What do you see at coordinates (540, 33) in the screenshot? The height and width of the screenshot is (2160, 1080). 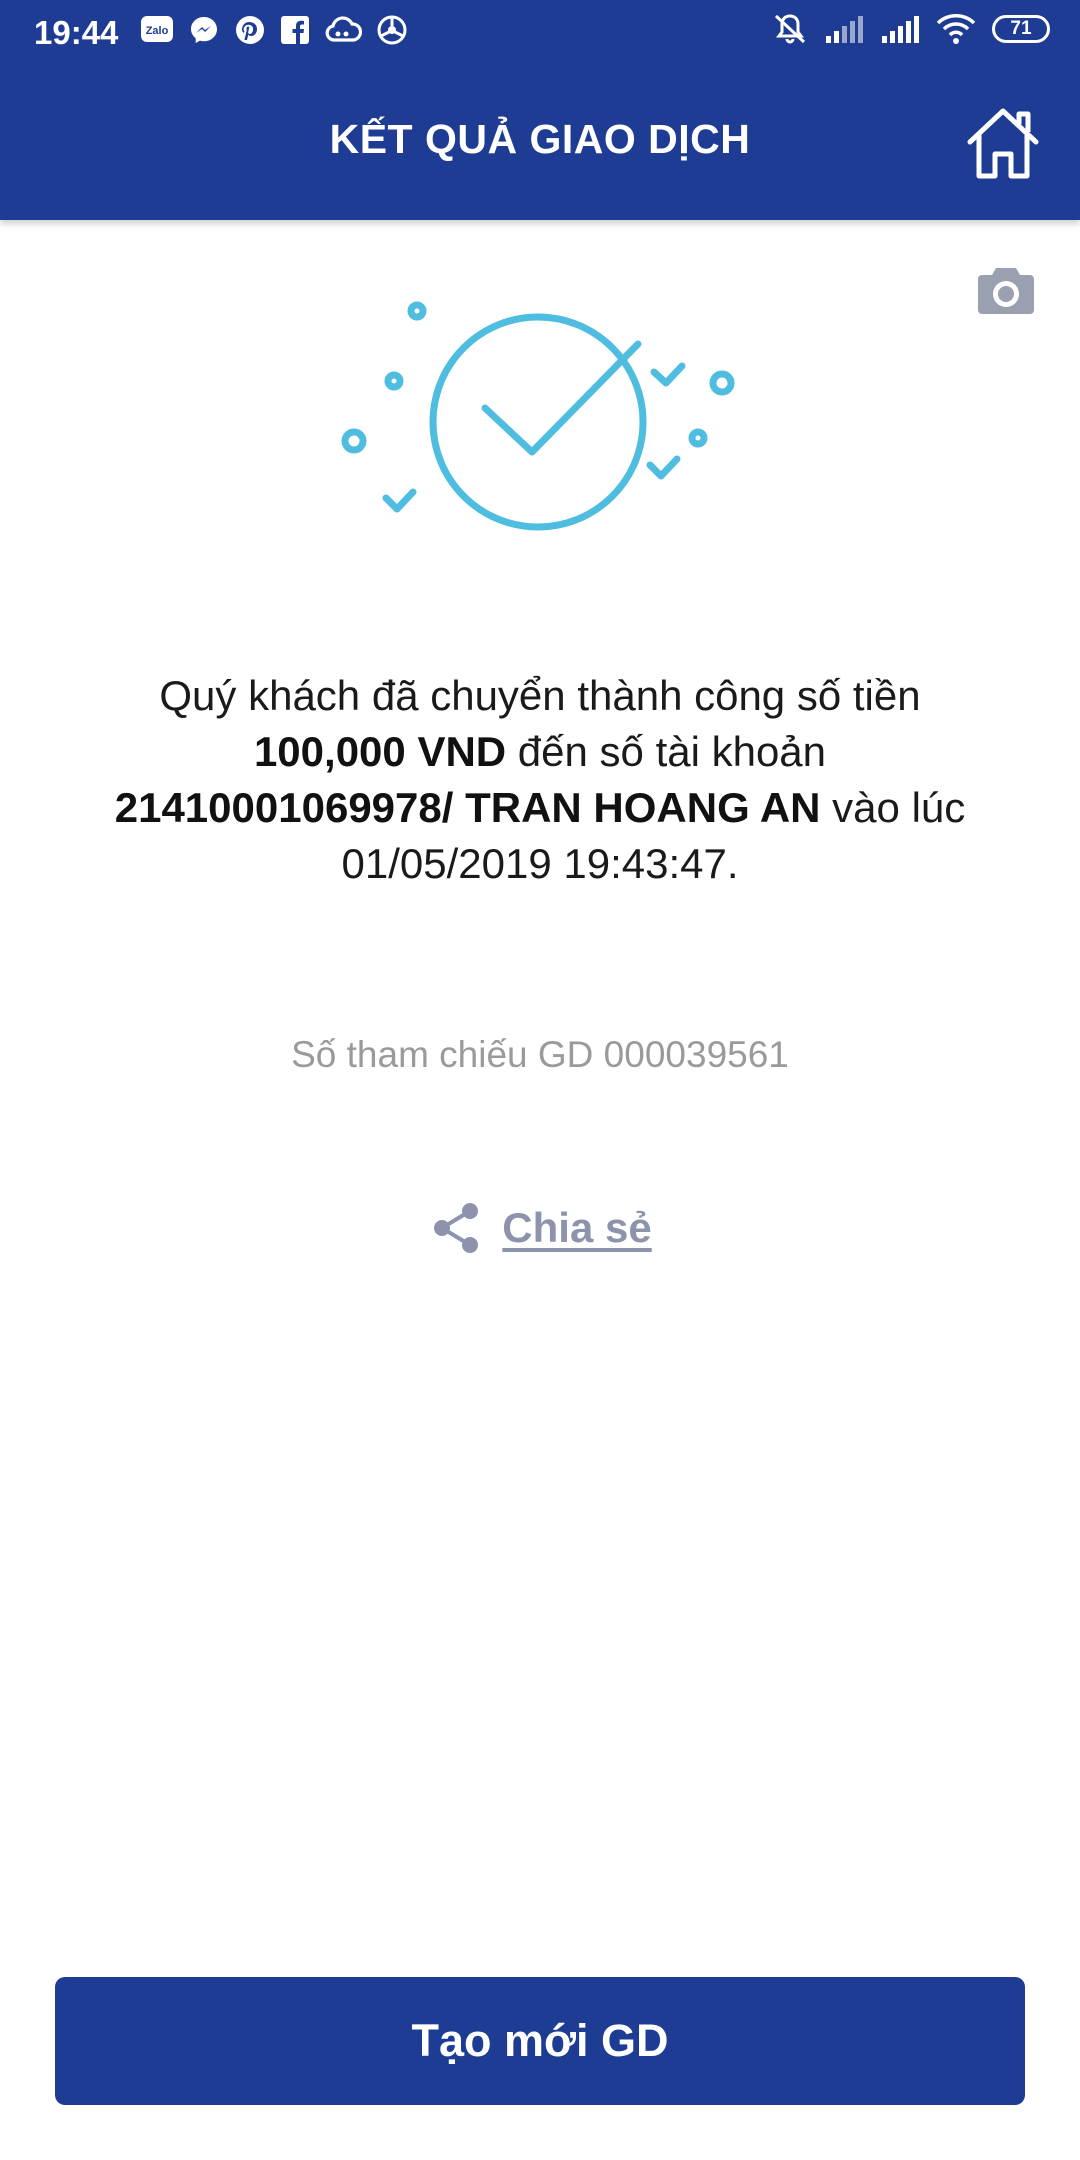 I see `status-bar: 19:44 Zalo 71` at bounding box center [540, 33].